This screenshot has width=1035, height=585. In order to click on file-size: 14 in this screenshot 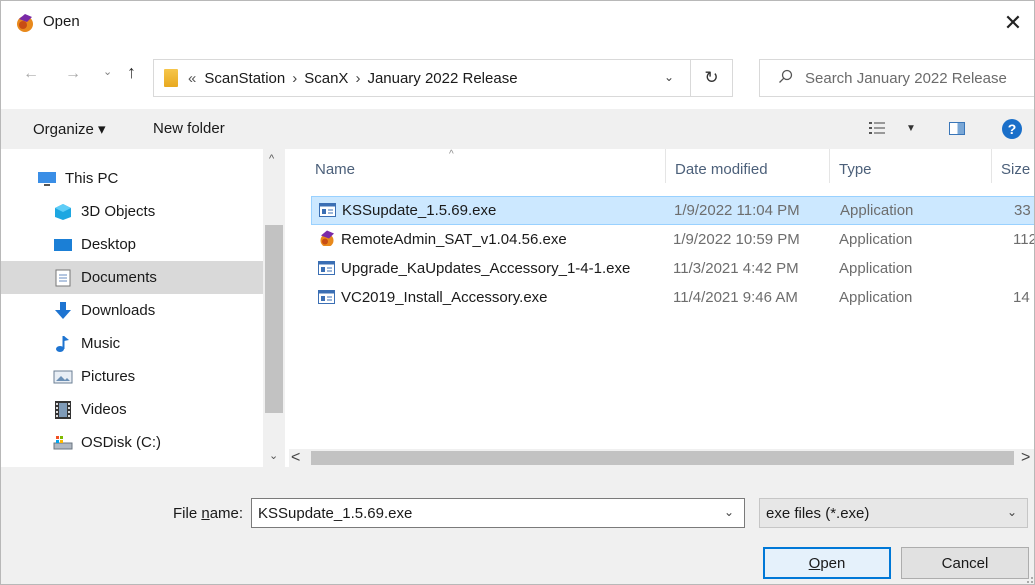, I will do `click(1021, 297)`.